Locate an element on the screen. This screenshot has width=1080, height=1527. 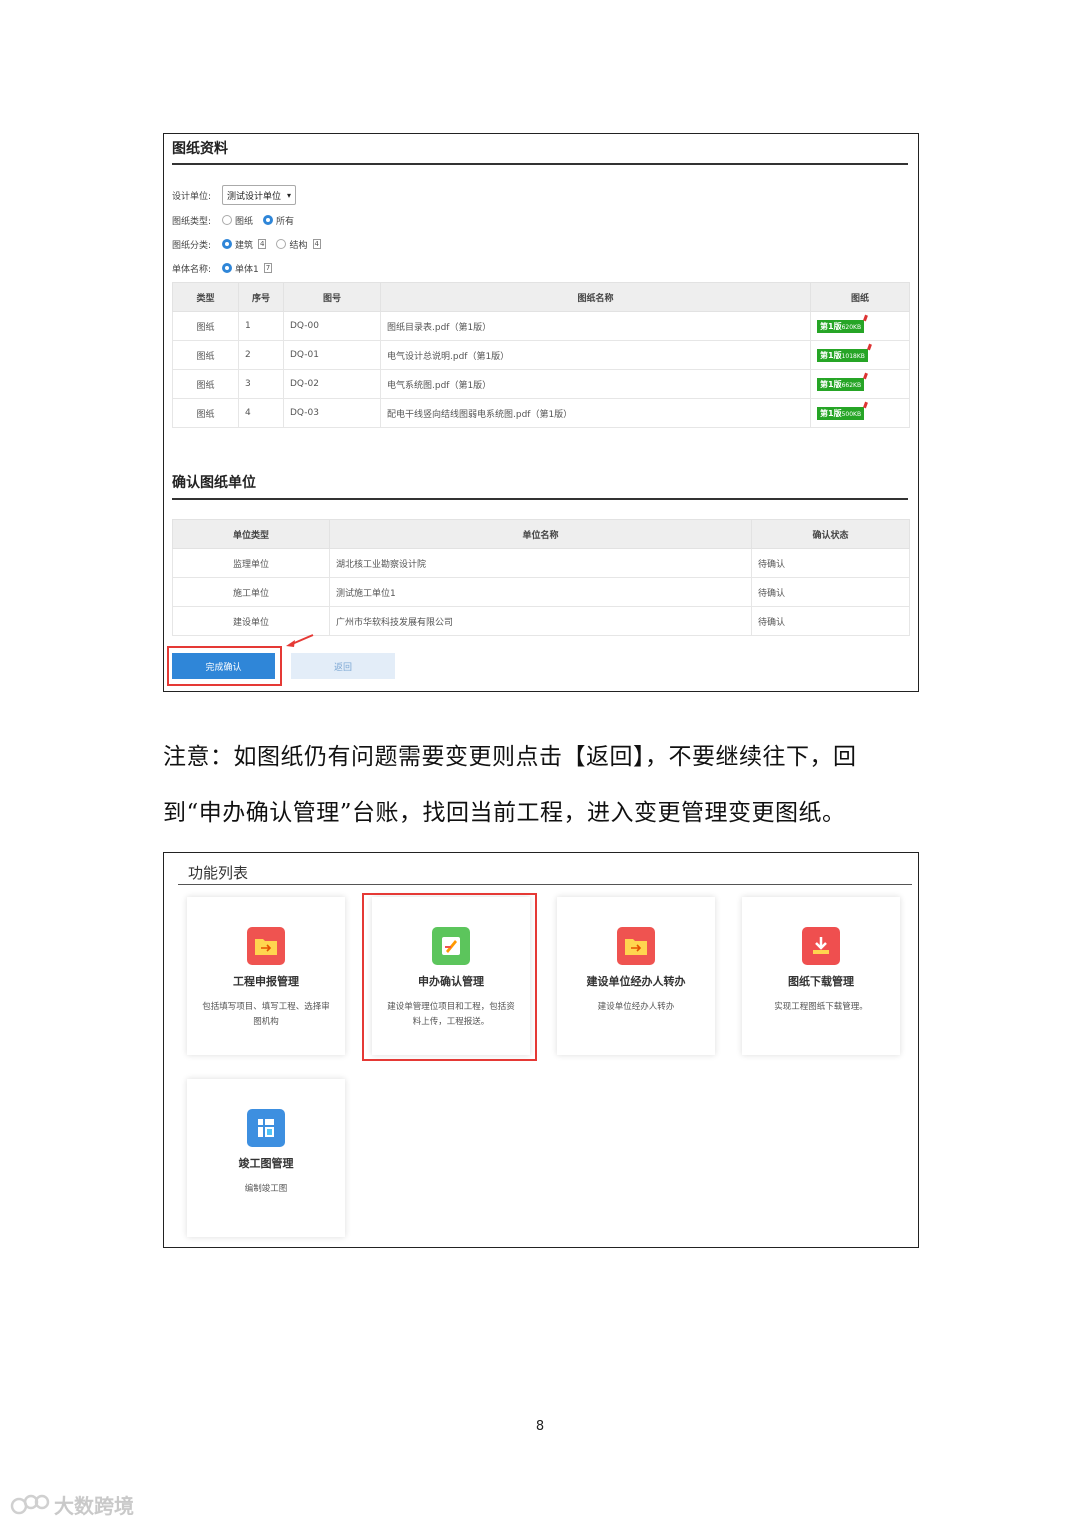
cell-name: 电气设计总说明.pdf（第1版） is located at coordinates (595, 355).